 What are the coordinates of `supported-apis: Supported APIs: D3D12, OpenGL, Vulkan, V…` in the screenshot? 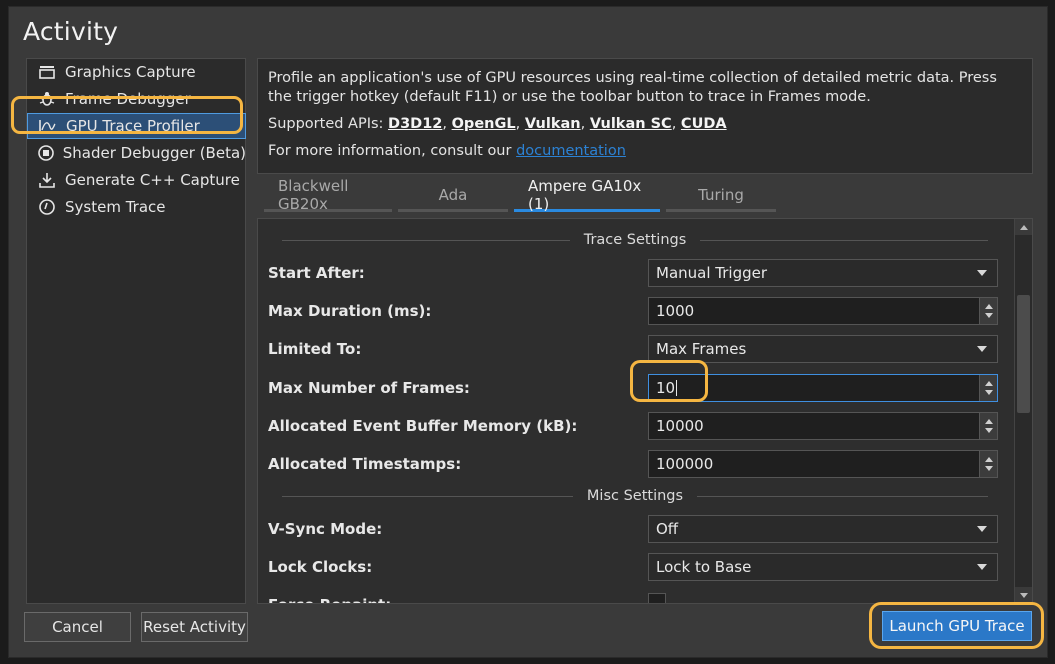 It's located at (497, 124).